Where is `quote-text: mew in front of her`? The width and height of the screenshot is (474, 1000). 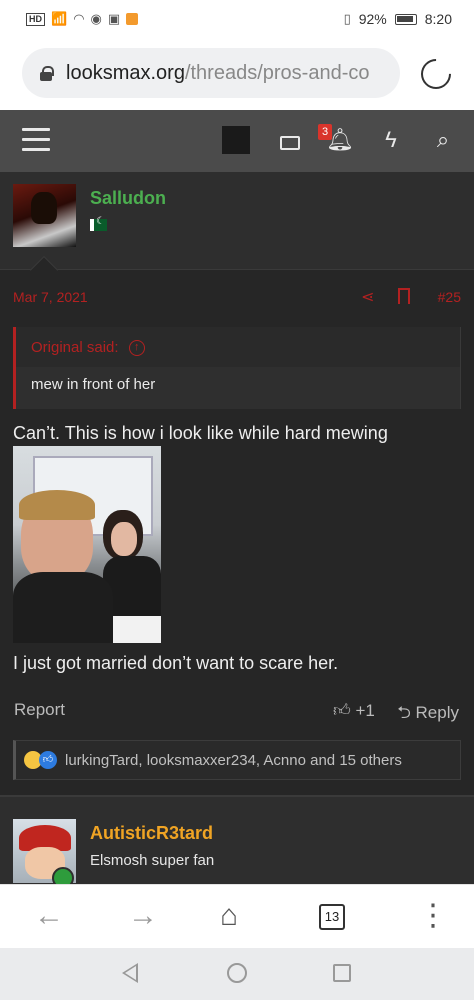 quote-text: mew in front of her is located at coordinates (93, 384).